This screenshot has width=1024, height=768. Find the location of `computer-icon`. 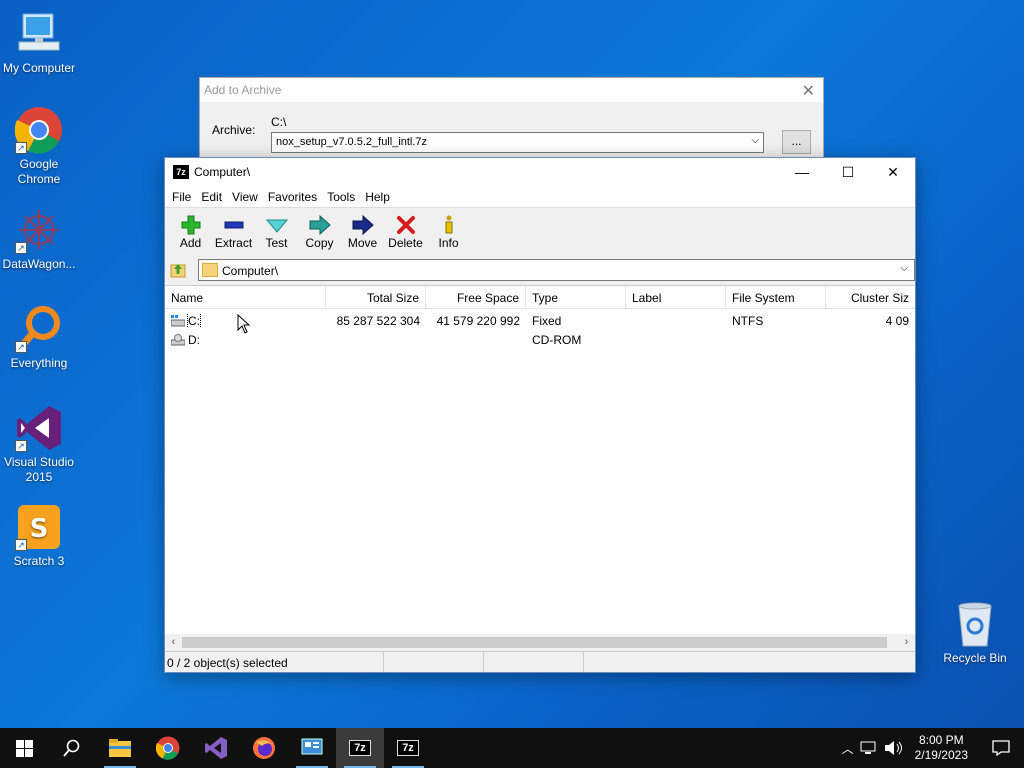

computer-icon is located at coordinates (39, 34).